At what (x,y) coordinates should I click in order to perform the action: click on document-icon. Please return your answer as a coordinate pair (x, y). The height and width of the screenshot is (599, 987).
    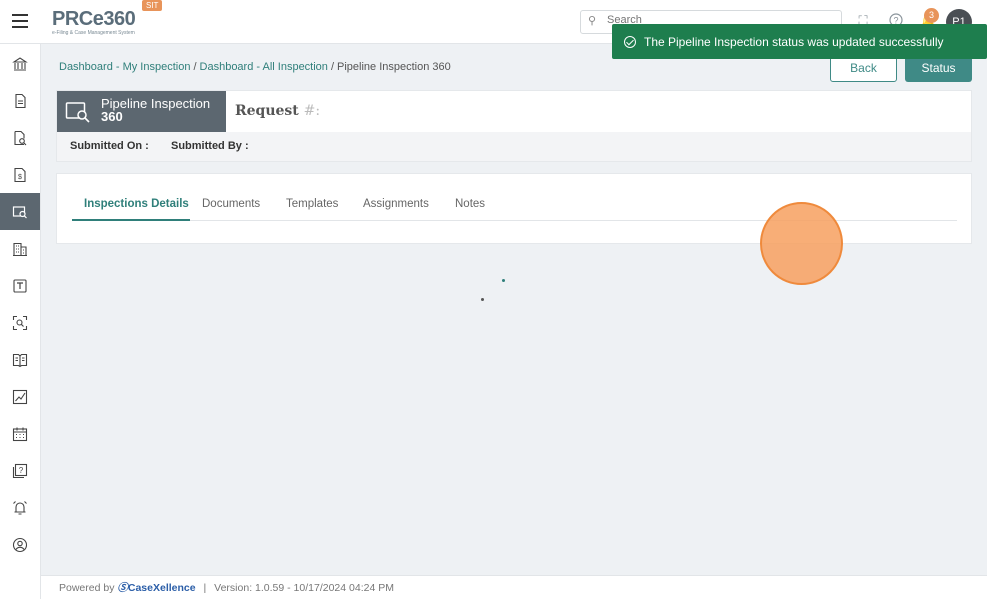
    Looking at the image, I should click on (20, 100).